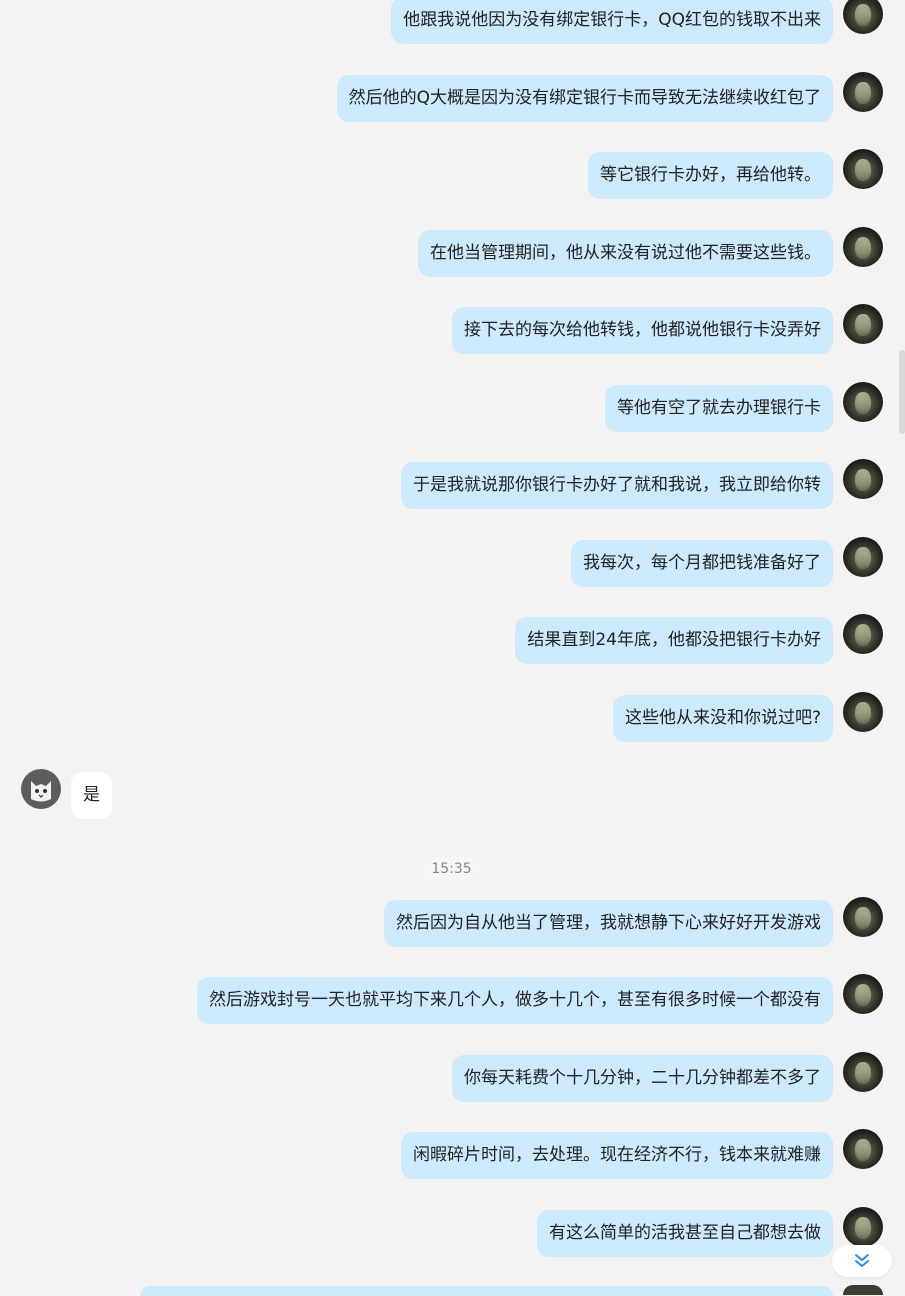  Describe the element at coordinates (674, 640) in the screenshot. I see `message-bubble: 结果直到24年底，他都没把银行卡办好` at that location.